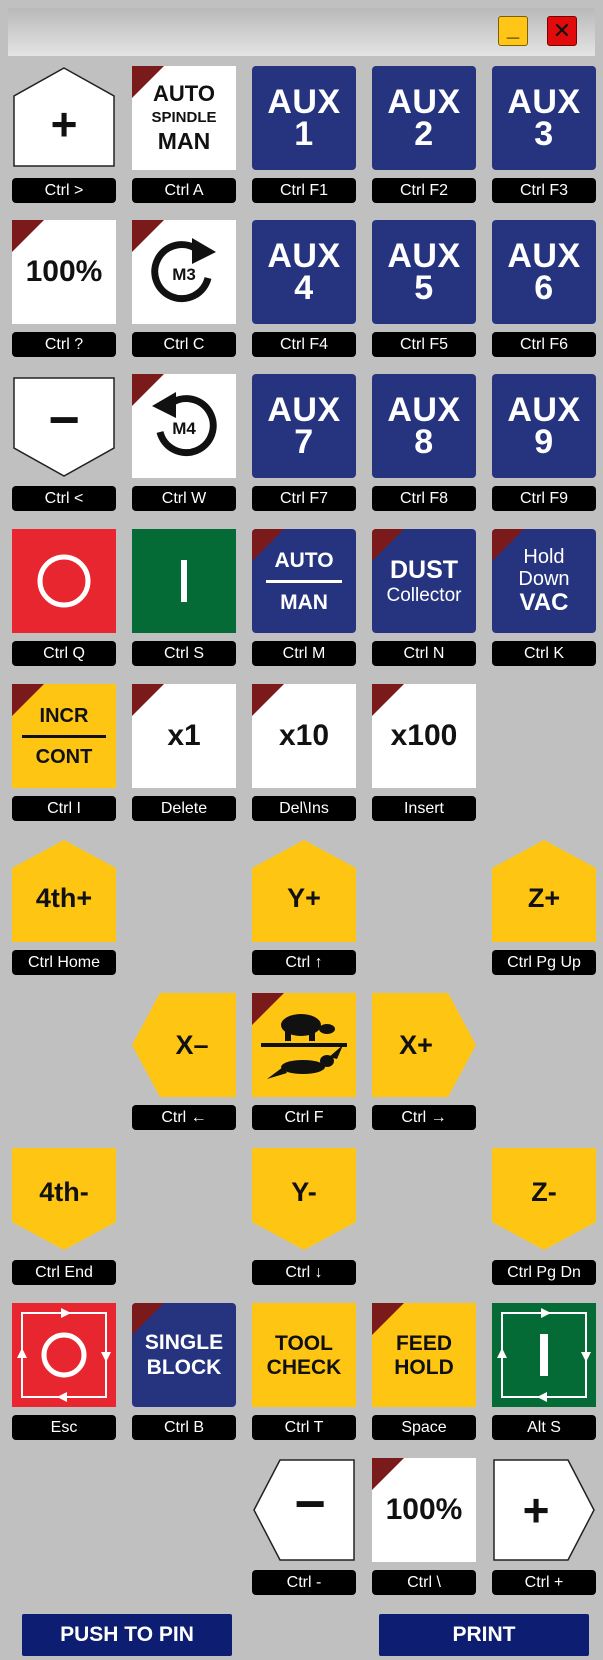 The width and height of the screenshot is (603, 1660). Describe the element at coordinates (64, 124) in the screenshot. I see `jog-plus-icon: +` at that location.